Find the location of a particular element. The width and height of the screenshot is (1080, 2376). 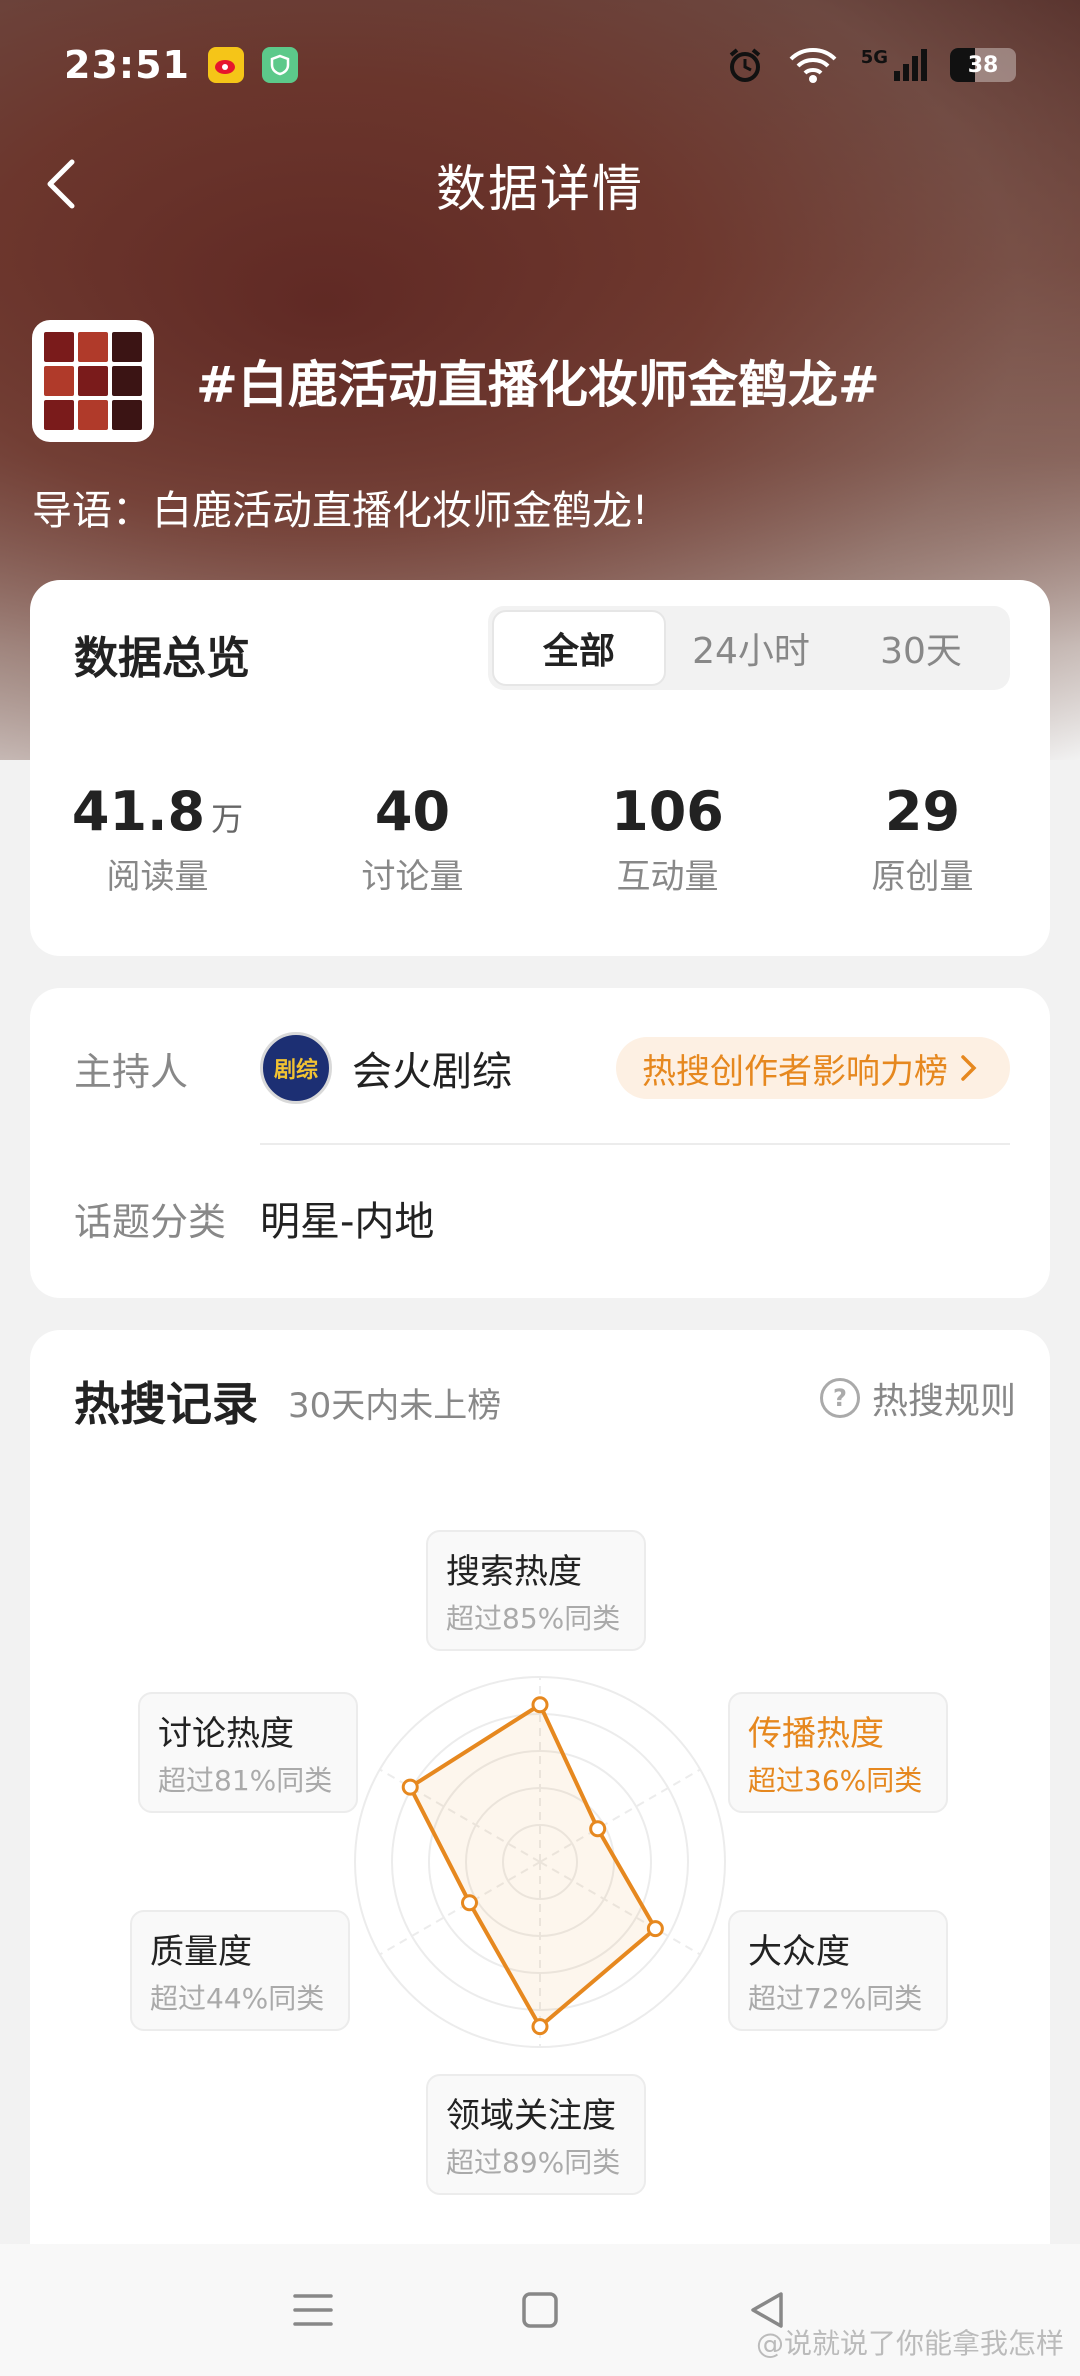

stat-discussions-value: 40 is located at coordinates (412, 811).